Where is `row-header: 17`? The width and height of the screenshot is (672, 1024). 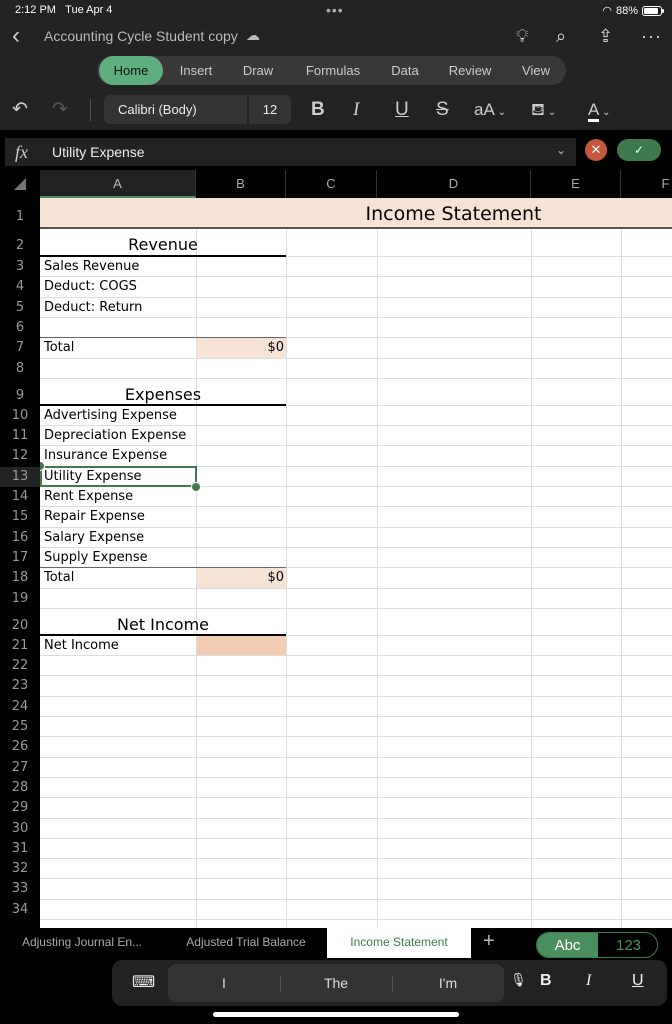
row-header: 17 is located at coordinates (20, 558).